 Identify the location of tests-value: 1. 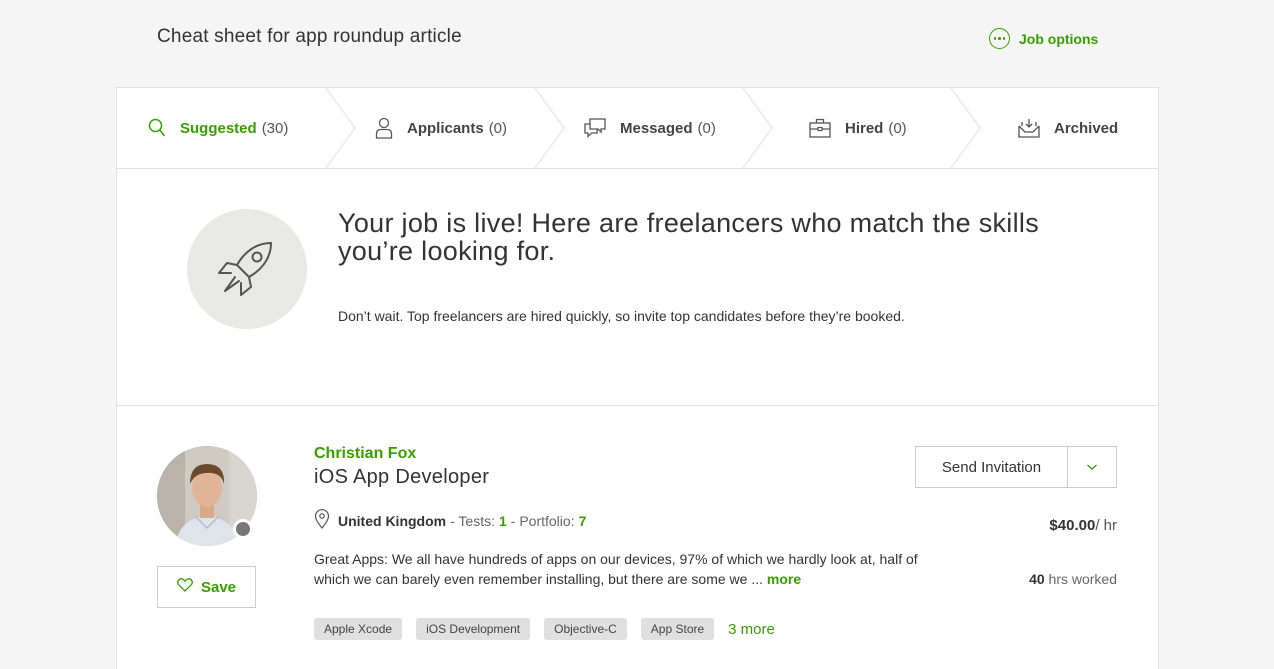
(503, 521).